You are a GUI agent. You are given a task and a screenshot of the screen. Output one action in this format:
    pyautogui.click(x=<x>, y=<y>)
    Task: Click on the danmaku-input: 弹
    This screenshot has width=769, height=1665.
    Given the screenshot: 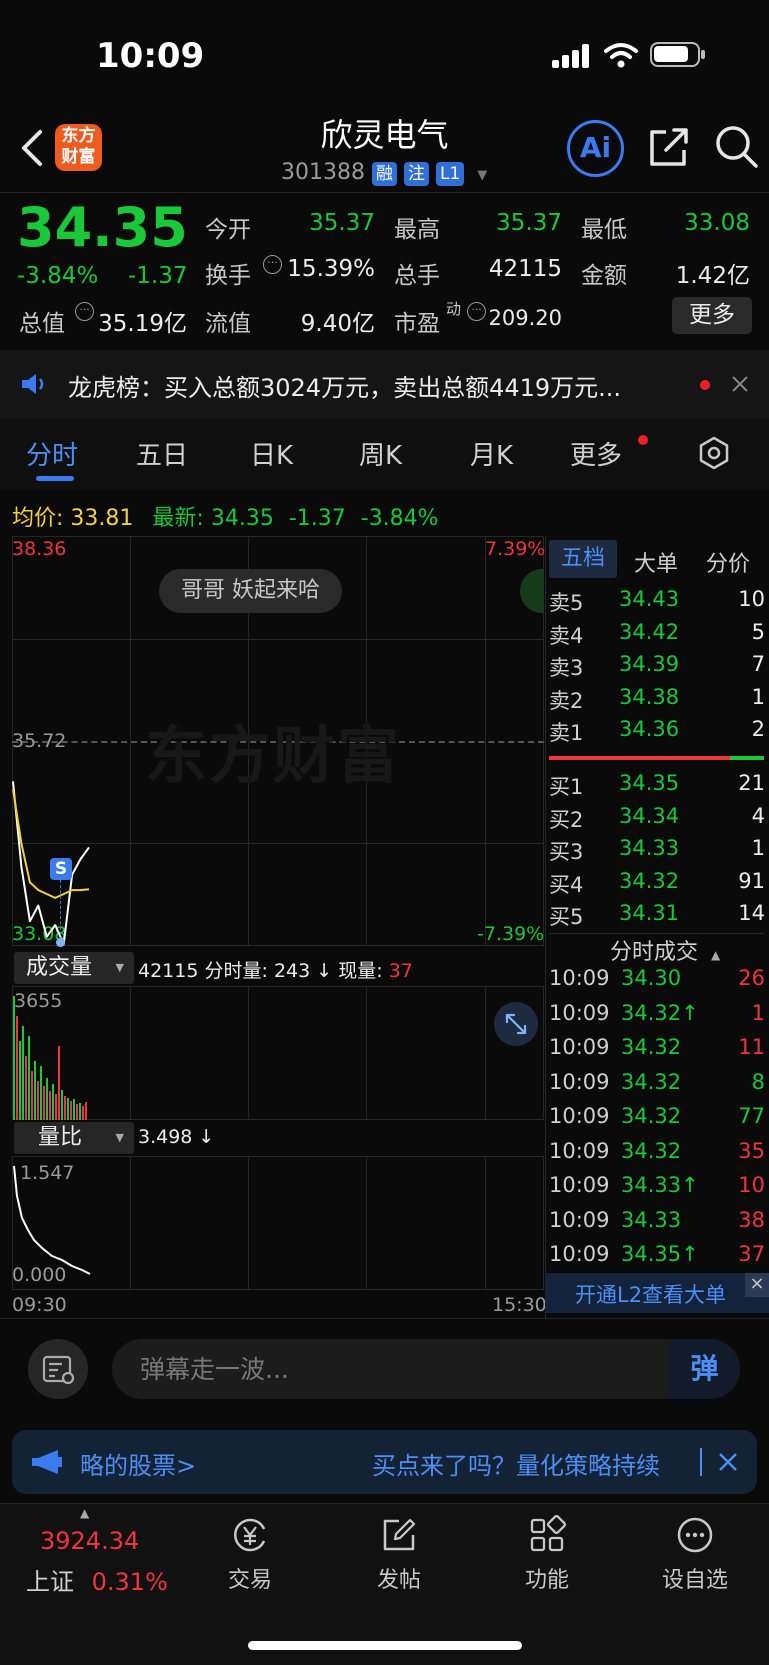 What is the action you would take?
    pyautogui.click(x=426, y=1369)
    